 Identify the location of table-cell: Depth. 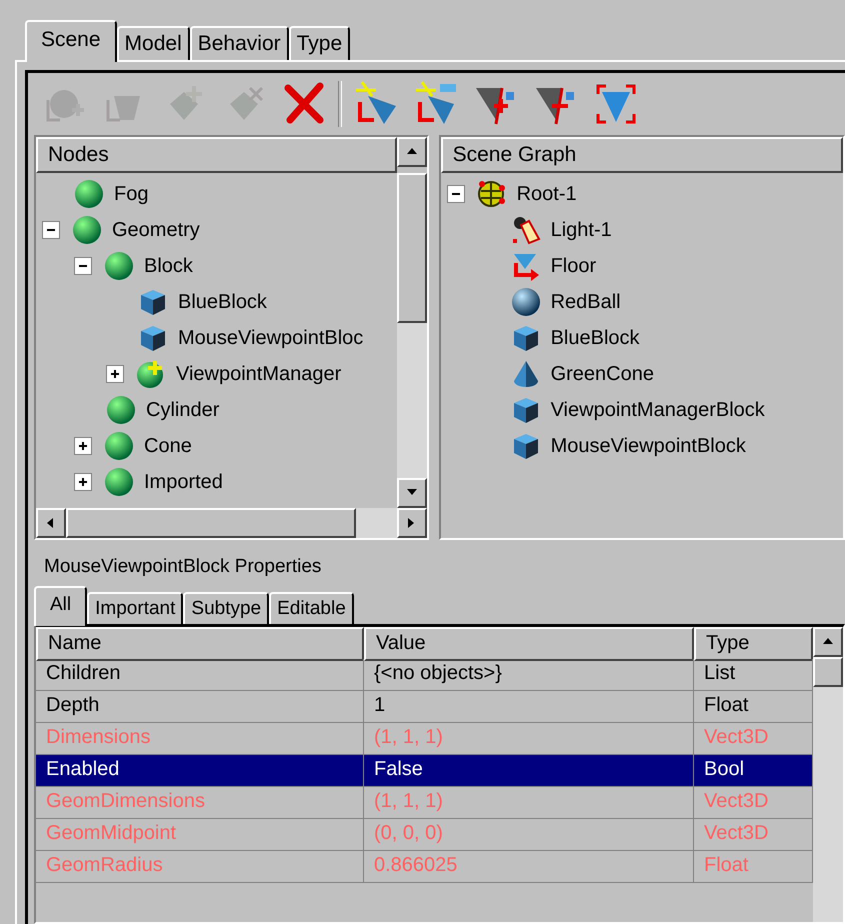
(200, 707).